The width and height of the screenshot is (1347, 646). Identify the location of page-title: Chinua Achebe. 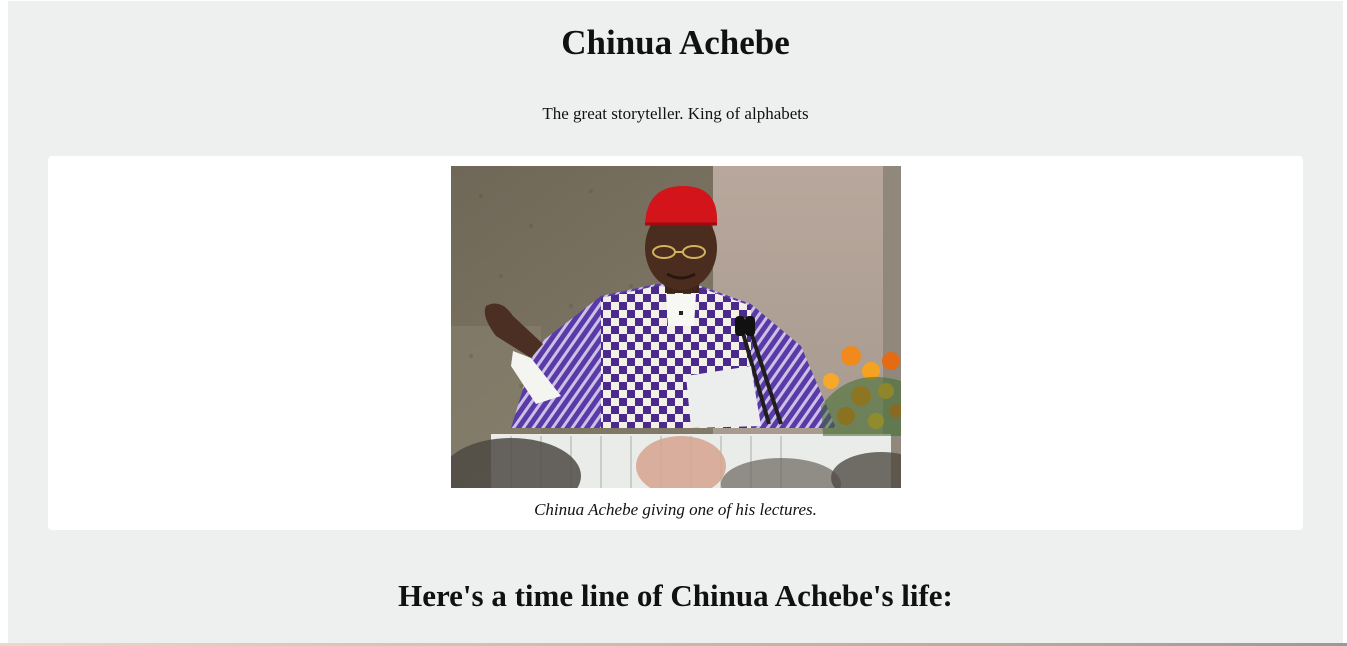
(675, 42).